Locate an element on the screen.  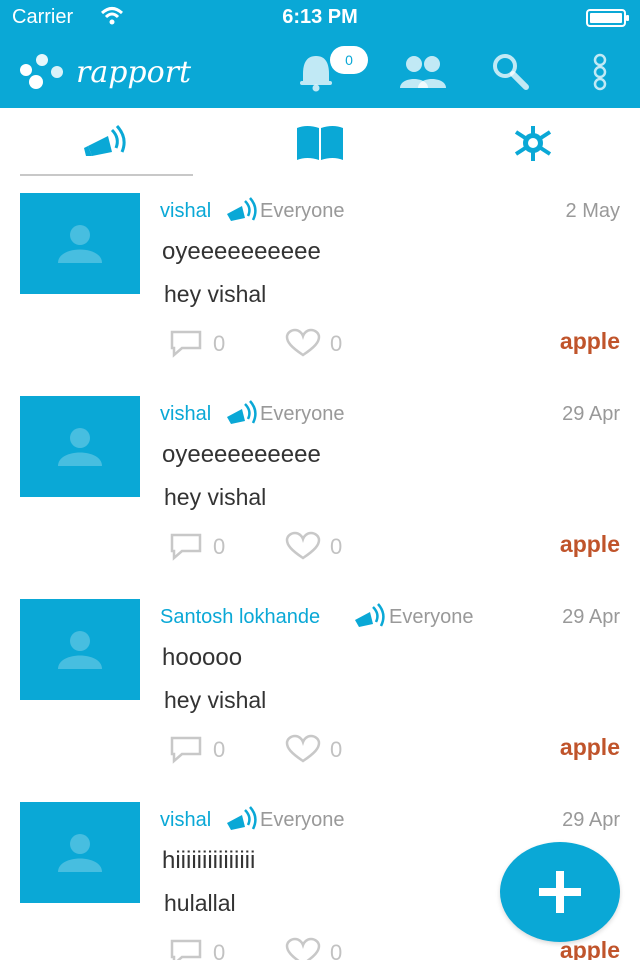
hub-icon is located at coordinates (533, 143).